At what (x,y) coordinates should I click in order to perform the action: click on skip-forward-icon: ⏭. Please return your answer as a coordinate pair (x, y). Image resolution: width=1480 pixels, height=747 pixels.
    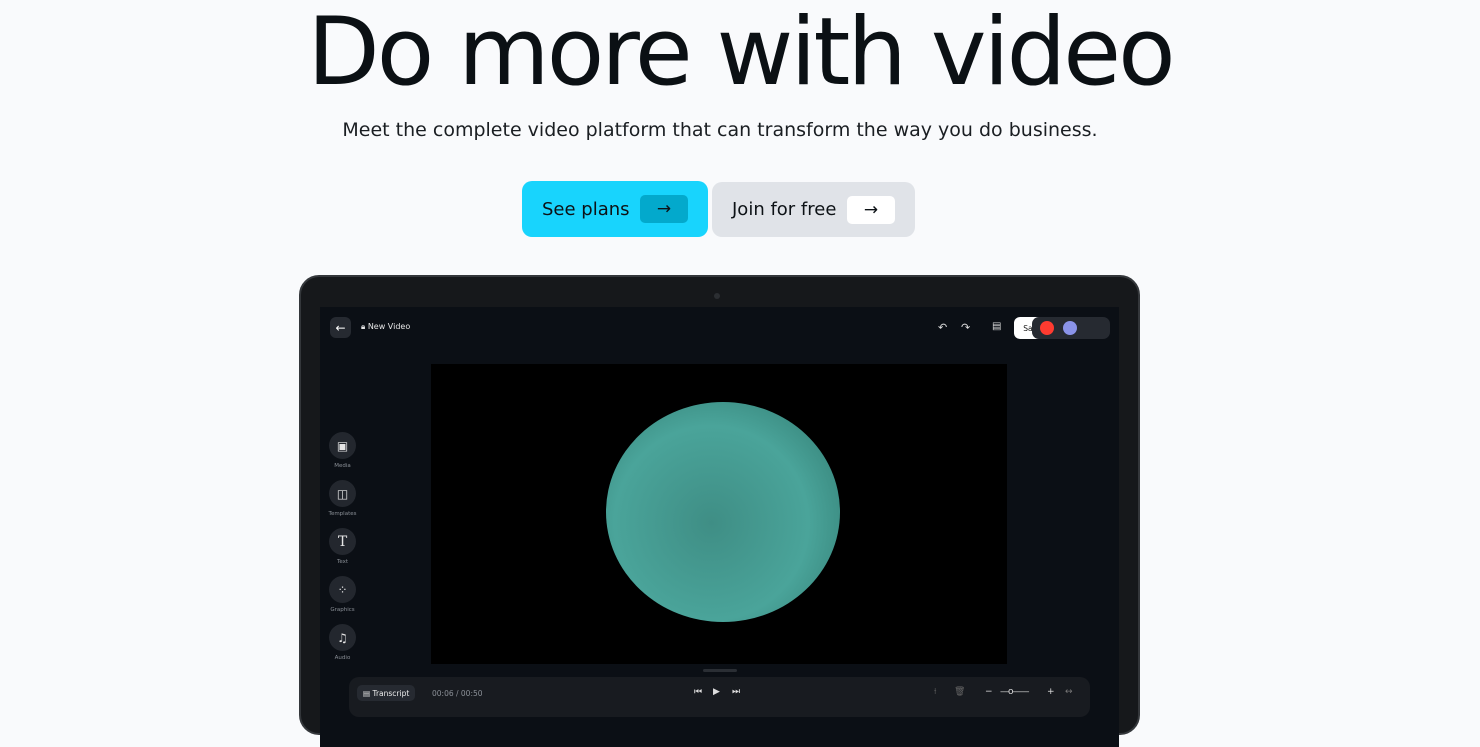
    Looking at the image, I should click on (736, 692).